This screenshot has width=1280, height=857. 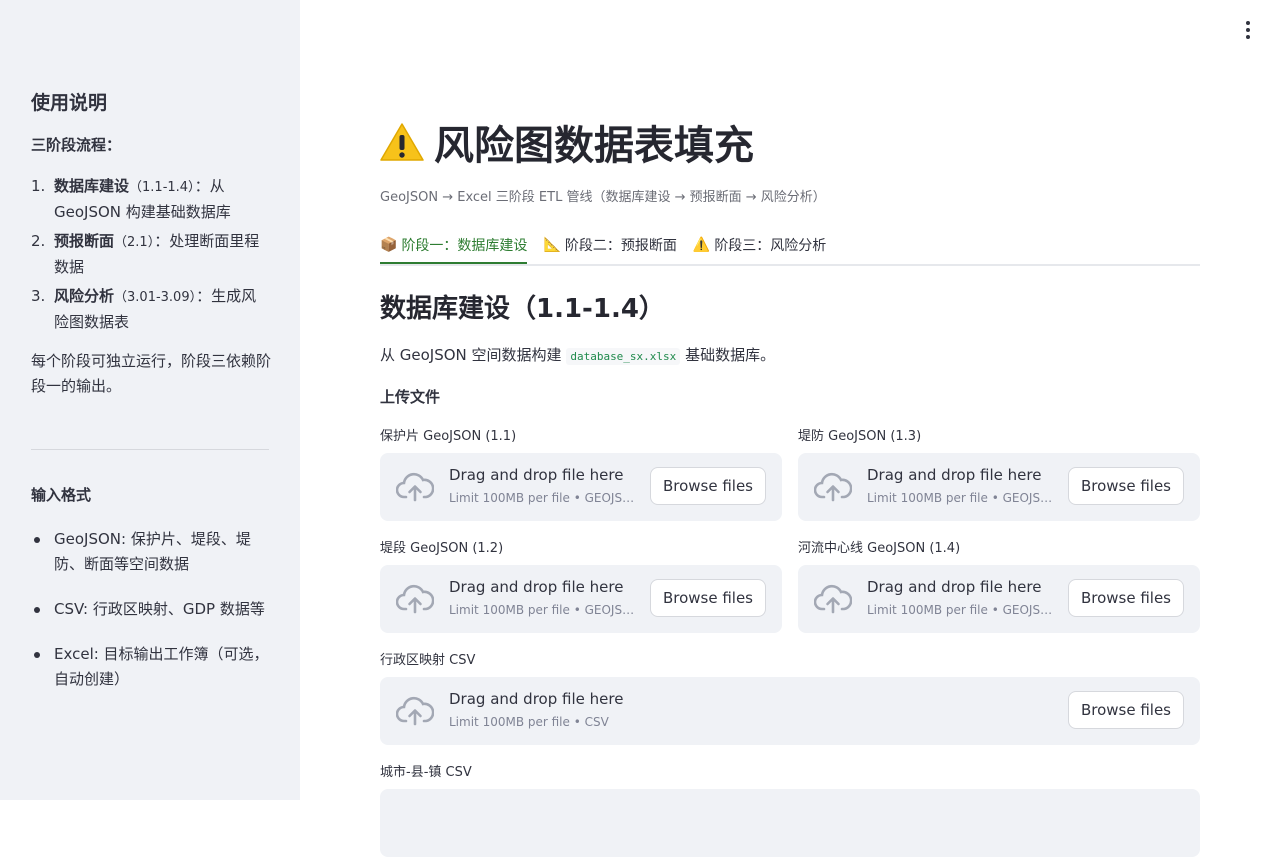 What do you see at coordinates (522, 309) in the screenshot?
I see `section-title: 数据库建设（1.1-1.4）` at bounding box center [522, 309].